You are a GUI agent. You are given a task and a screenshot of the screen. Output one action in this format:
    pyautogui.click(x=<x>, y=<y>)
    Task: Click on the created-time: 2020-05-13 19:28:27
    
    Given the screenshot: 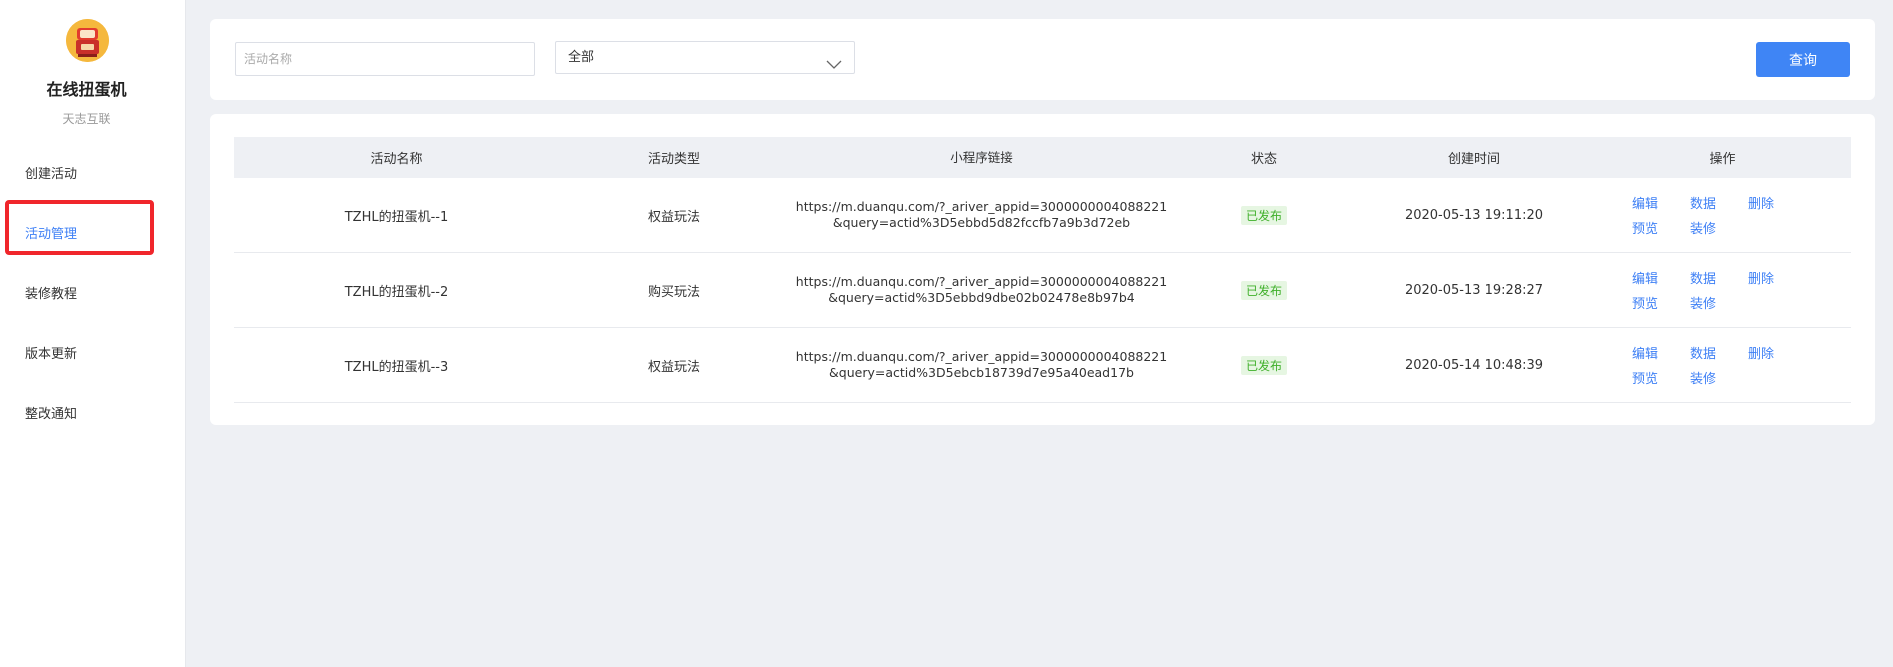 What is the action you would take?
    pyautogui.click(x=1474, y=290)
    